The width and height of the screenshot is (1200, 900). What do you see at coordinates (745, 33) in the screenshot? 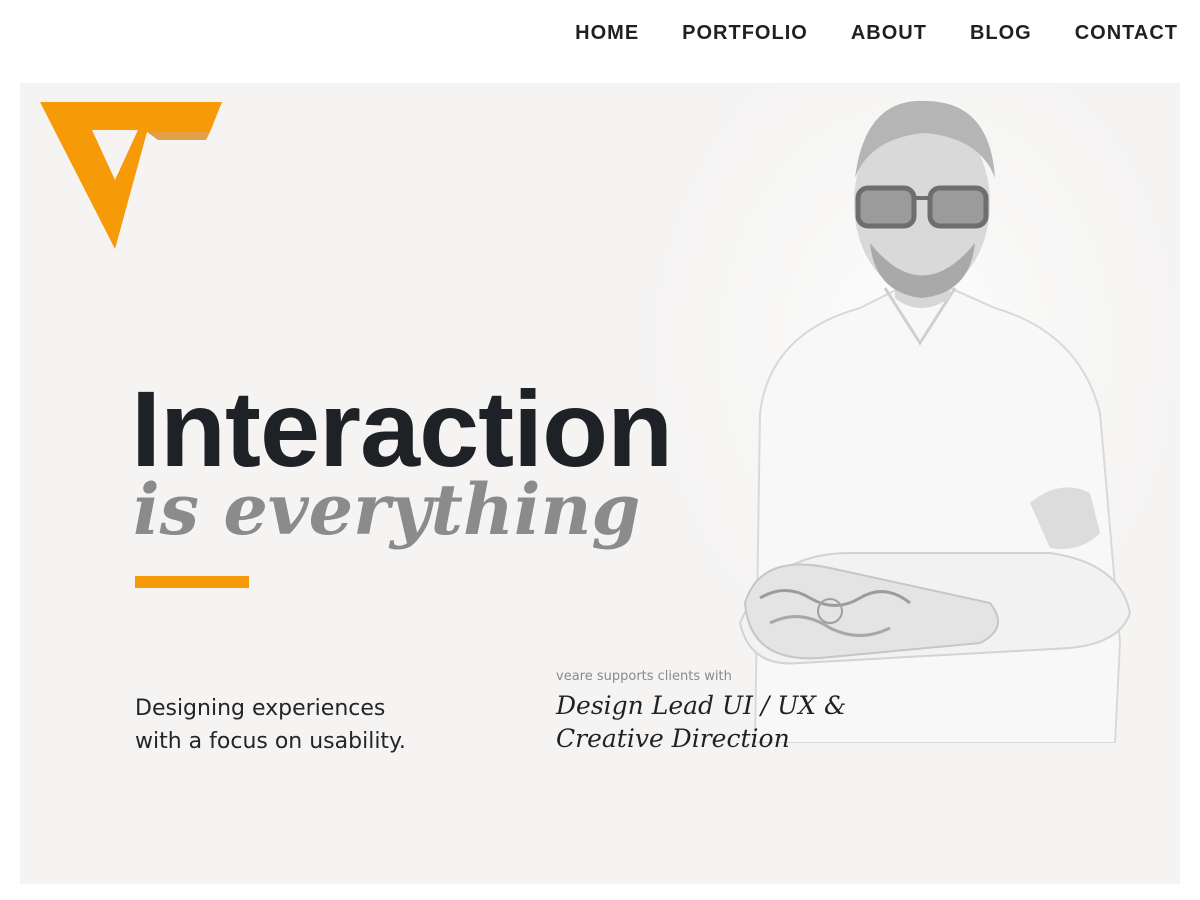
I see `nav-link-portfolio: PORTFOLIO` at bounding box center [745, 33].